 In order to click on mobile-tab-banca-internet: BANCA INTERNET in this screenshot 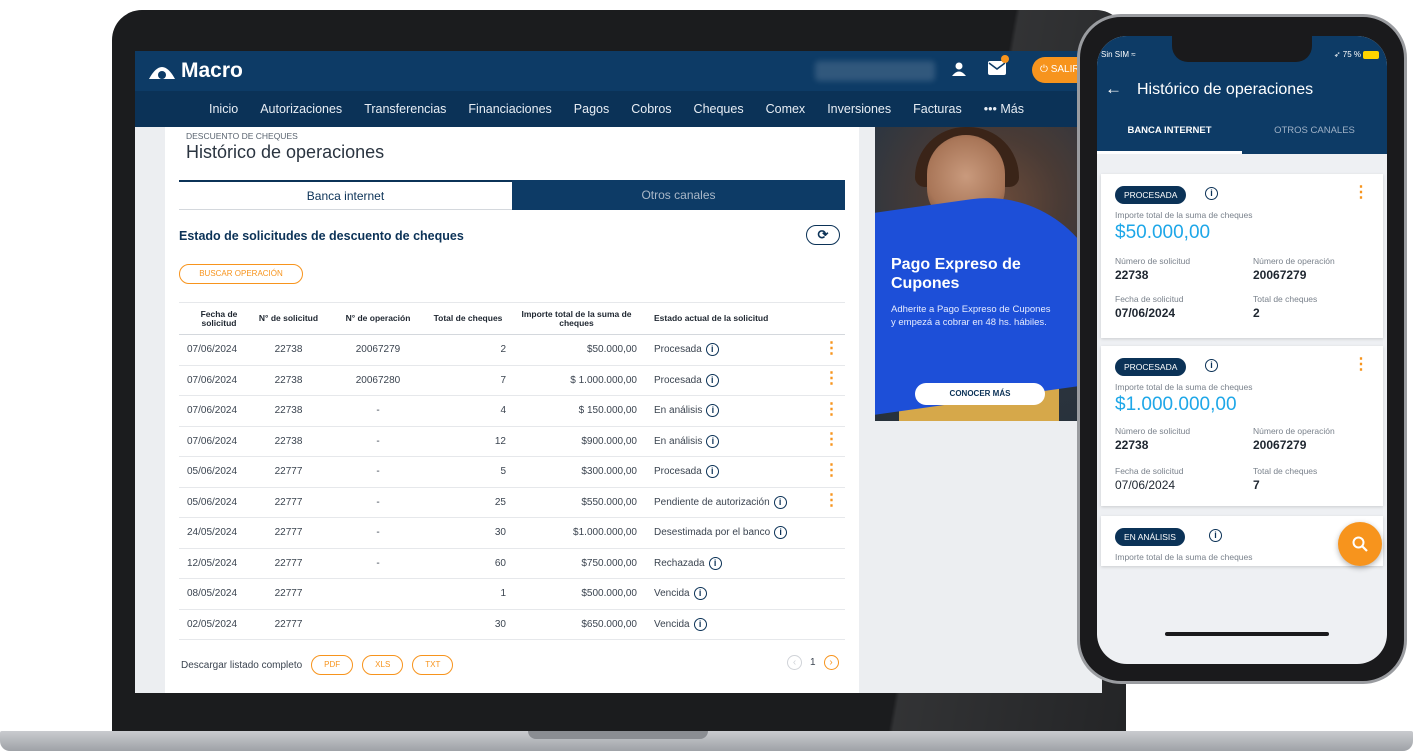, I will do `click(1169, 132)`.